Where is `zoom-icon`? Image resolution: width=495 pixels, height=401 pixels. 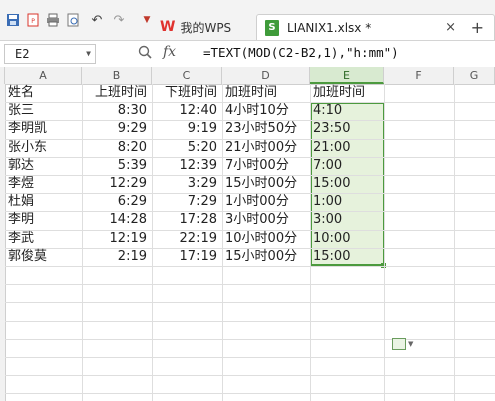
zoom-icon is located at coordinates (145, 54).